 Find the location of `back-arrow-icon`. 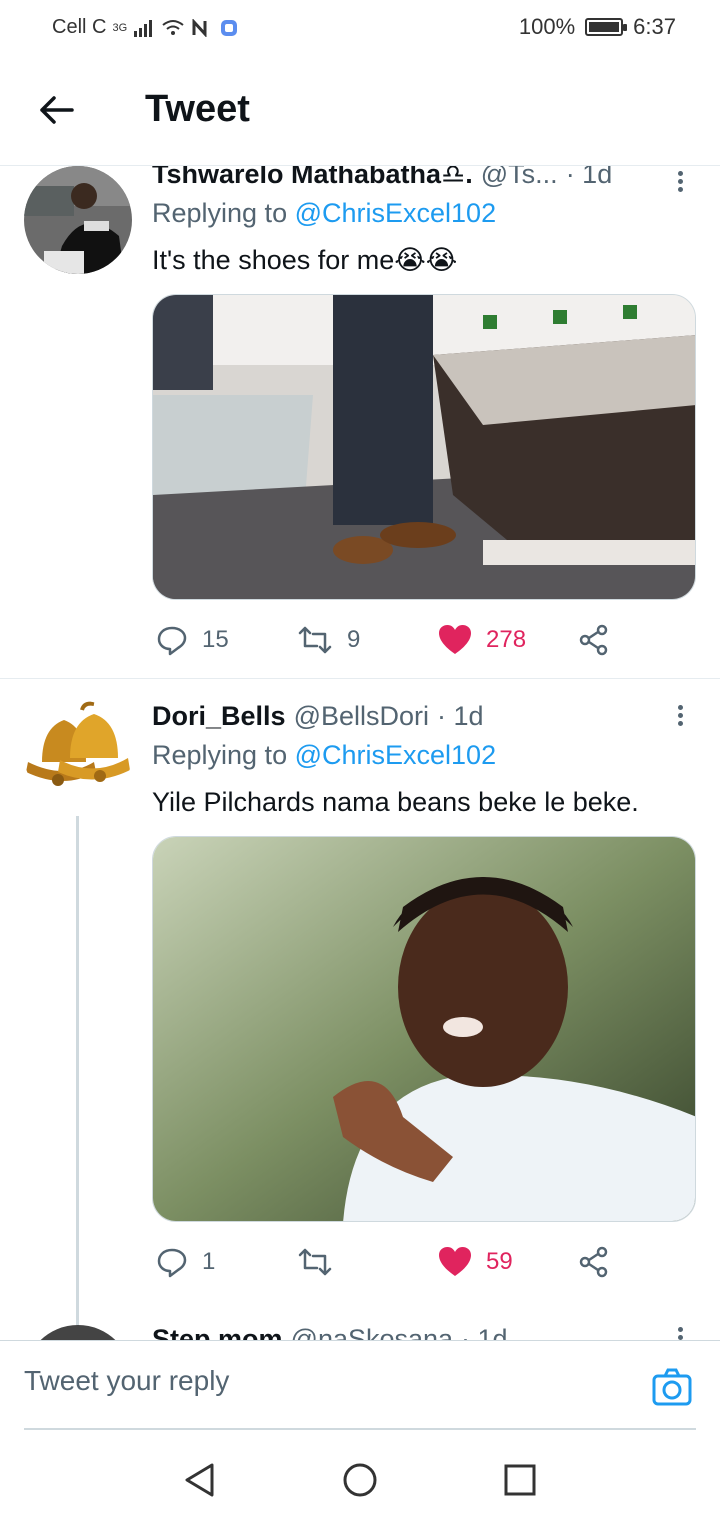

back-arrow-icon is located at coordinates (56, 110).